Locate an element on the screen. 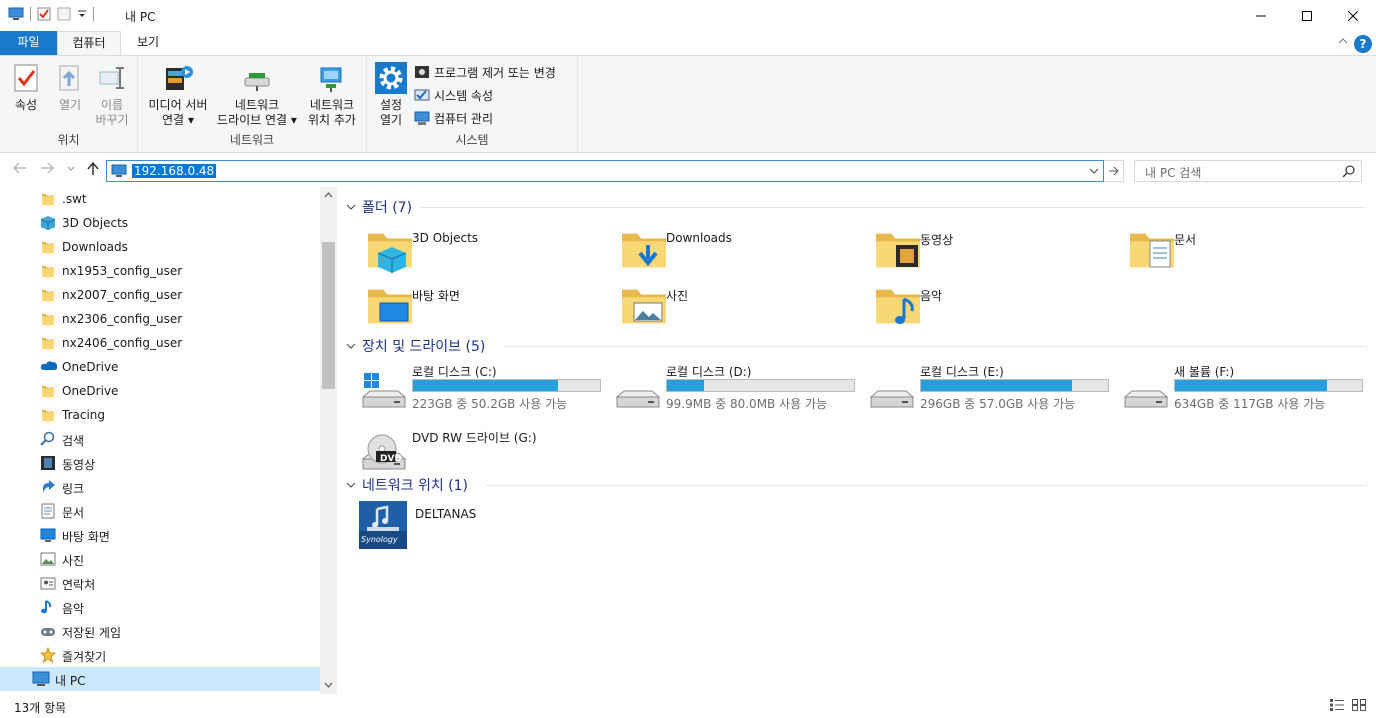 This screenshot has height=718, width=1376. tree-item: 문서 is located at coordinates (160, 511).